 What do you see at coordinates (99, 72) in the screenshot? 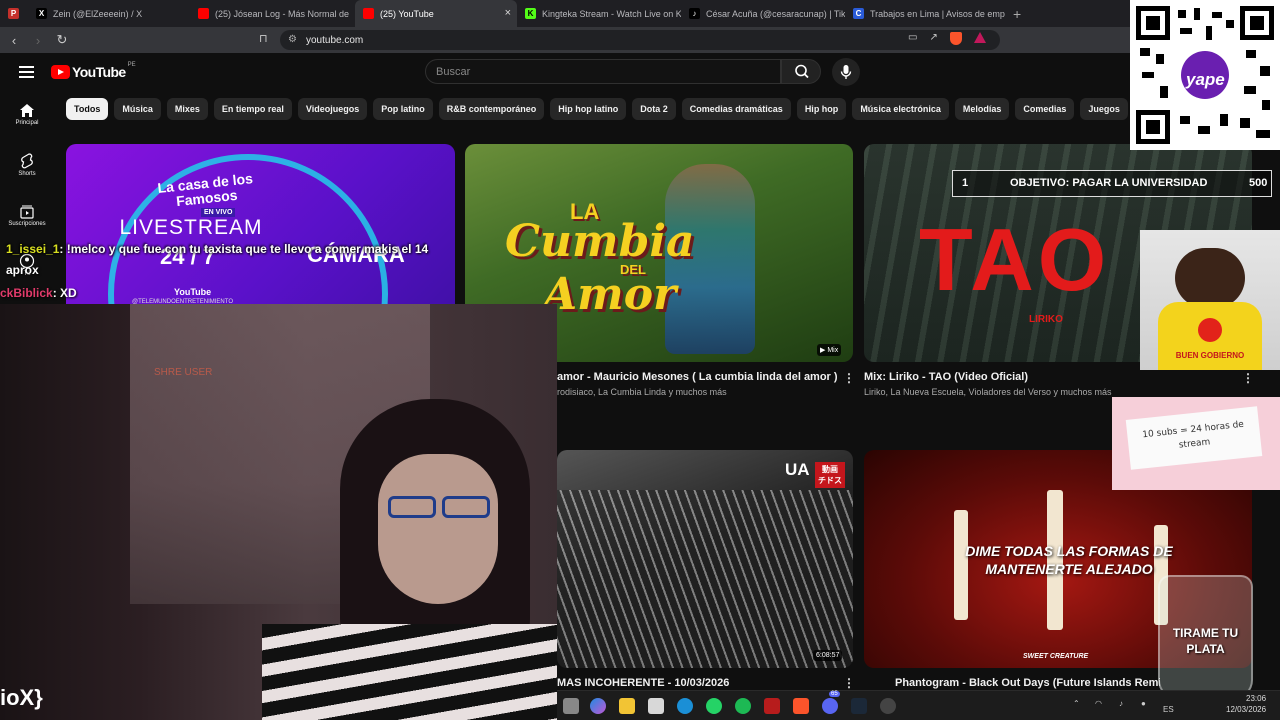
I see `youtube-wordmark: YouTube` at bounding box center [99, 72].